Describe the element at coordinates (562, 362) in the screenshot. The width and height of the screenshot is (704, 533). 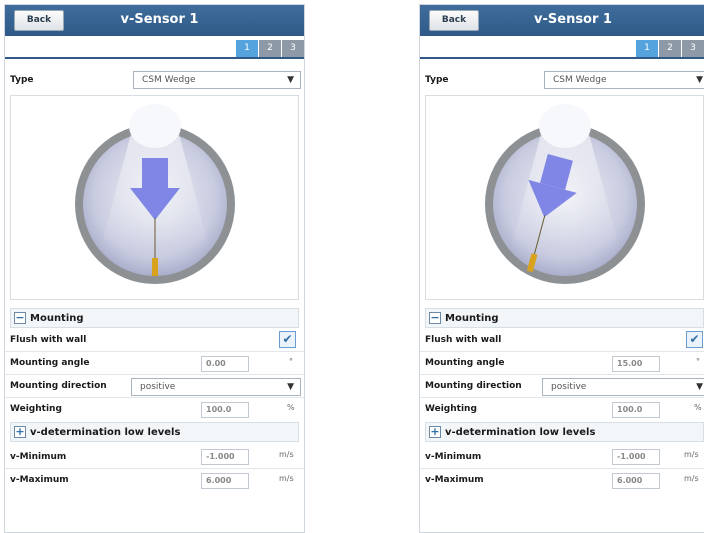
I see `angle-row: Mounting angle 15.00 °` at that location.